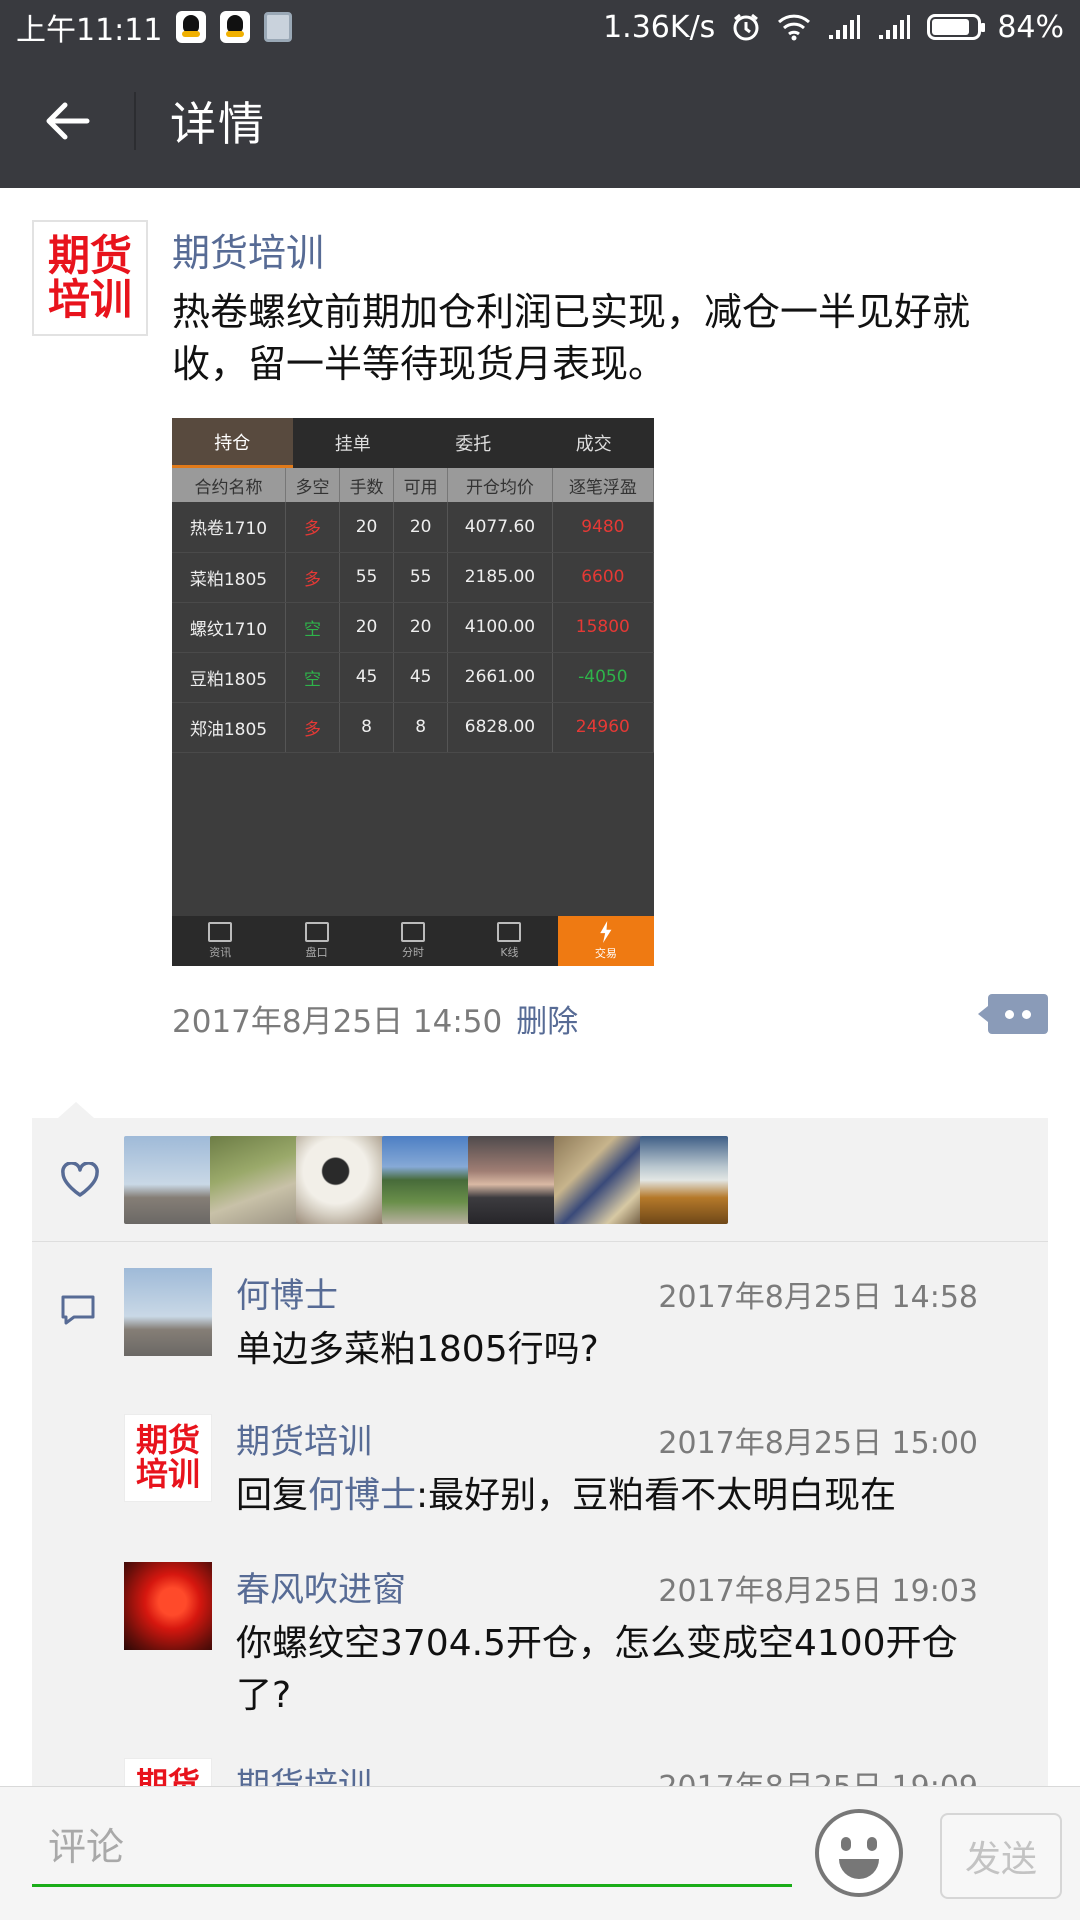  What do you see at coordinates (352, 444) in the screenshot?
I see `screenshot-tab: 挂单` at bounding box center [352, 444].